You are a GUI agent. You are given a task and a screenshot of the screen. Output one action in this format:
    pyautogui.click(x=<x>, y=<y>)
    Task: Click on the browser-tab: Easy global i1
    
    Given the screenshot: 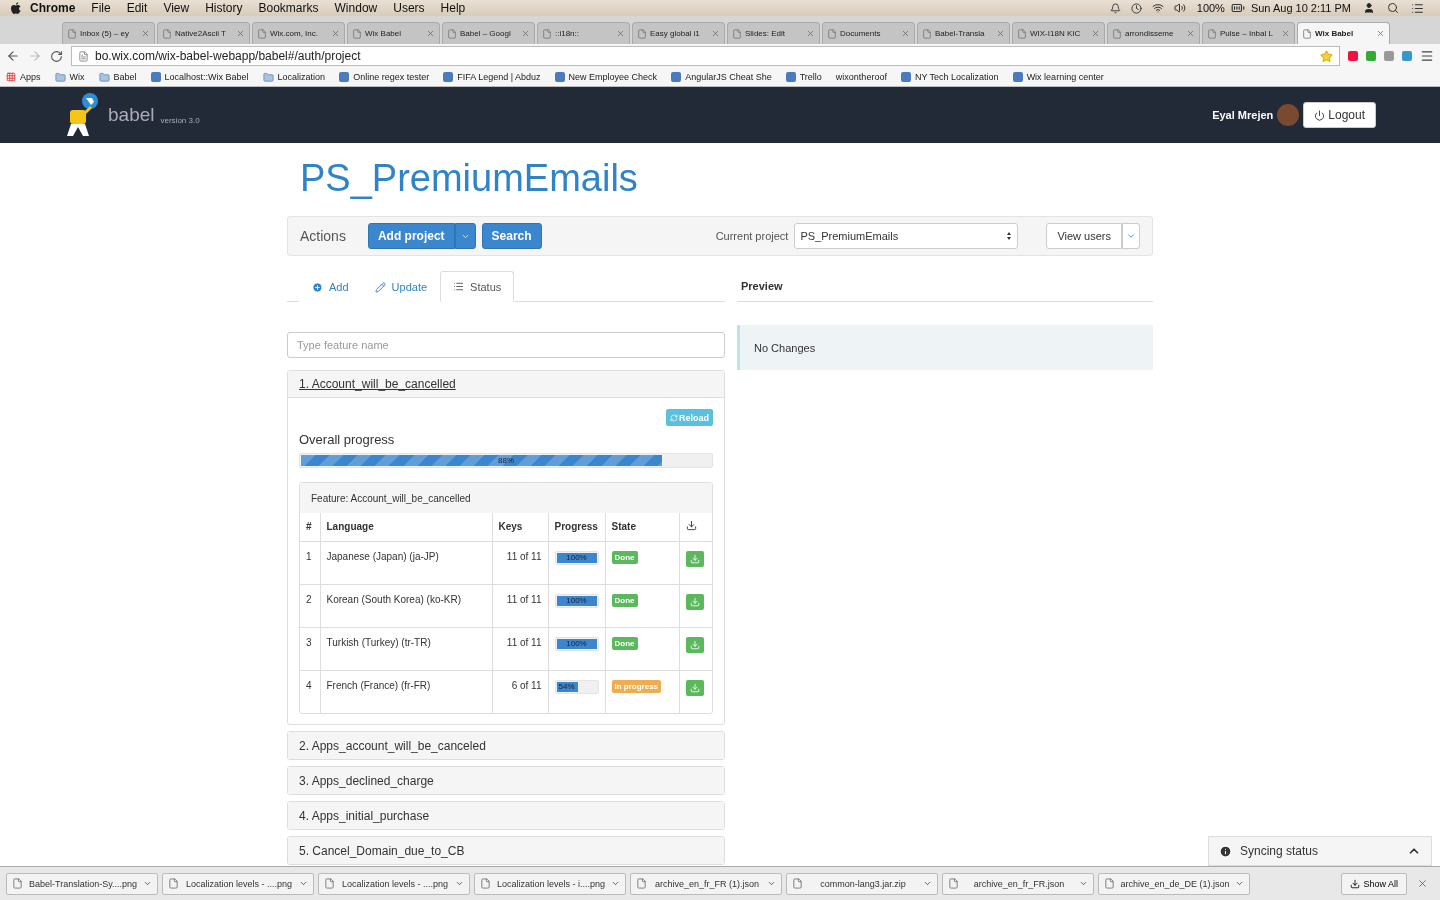 What is the action you would take?
    pyautogui.click(x=678, y=33)
    